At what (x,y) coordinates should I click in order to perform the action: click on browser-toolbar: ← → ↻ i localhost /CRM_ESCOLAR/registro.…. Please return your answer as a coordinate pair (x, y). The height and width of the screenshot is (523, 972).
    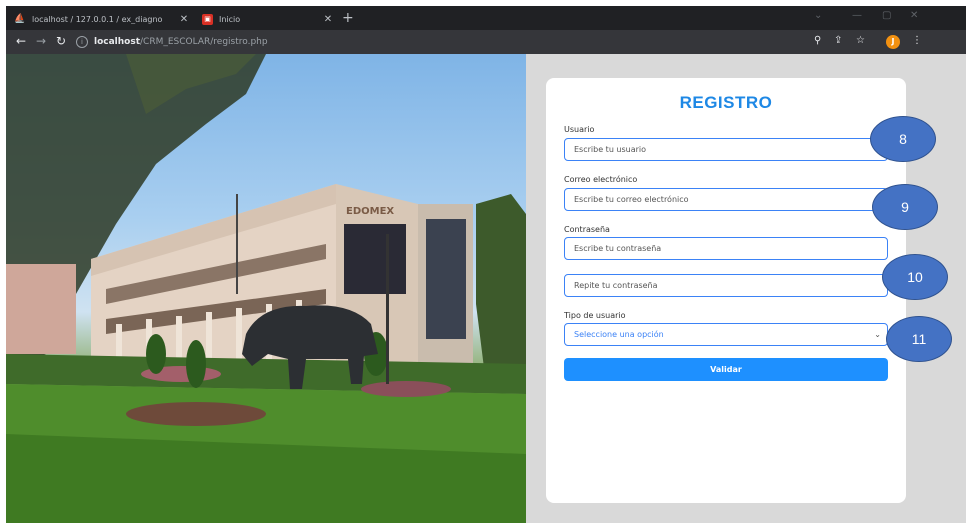
    Looking at the image, I should click on (486, 42).